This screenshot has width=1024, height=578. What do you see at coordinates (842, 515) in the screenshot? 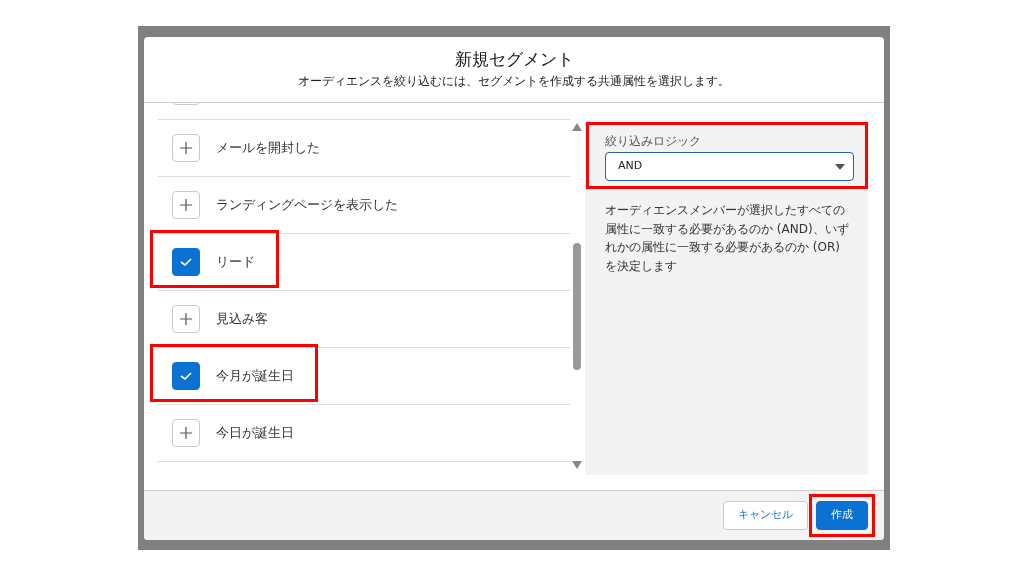
I see `create-button: 作成` at bounding box center [842, 515].